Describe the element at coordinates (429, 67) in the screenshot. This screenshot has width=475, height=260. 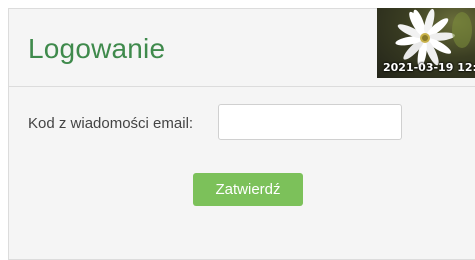
I see `photo-timestamp: 2021-03-19 12:23` at that location.